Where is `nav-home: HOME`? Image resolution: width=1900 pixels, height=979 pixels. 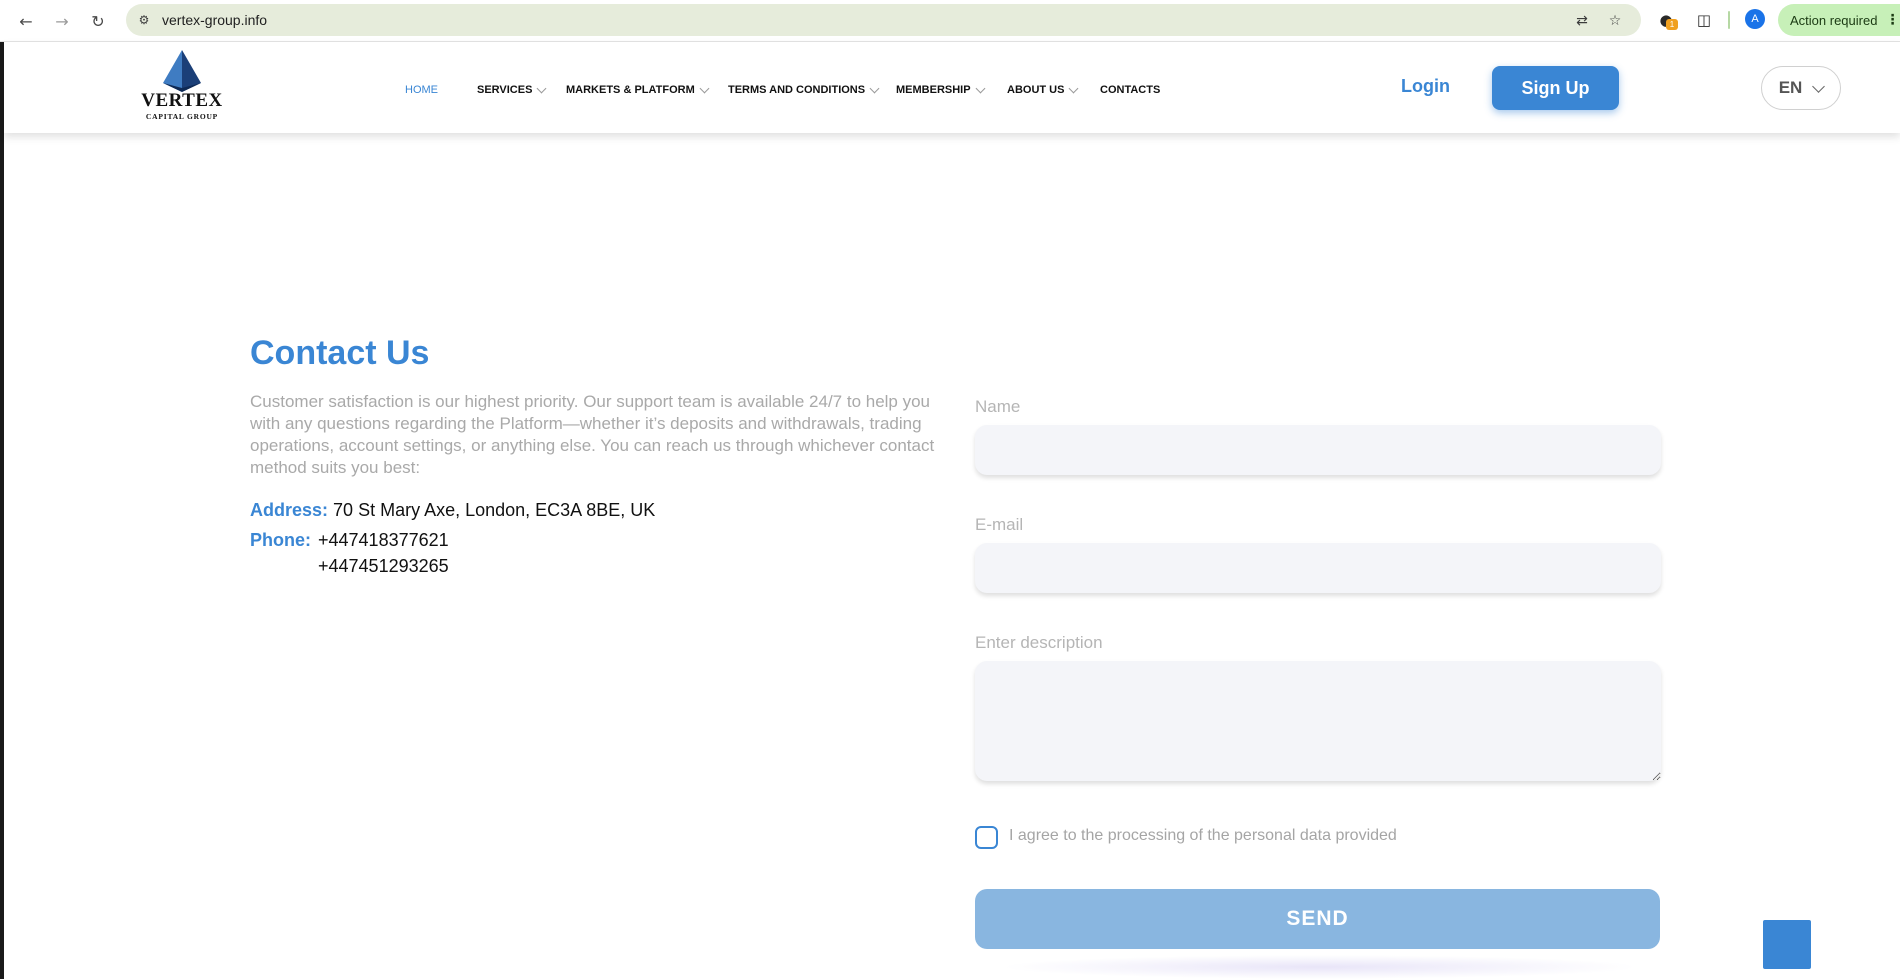 nav-home: HOME is located at coordinates (421, 90).